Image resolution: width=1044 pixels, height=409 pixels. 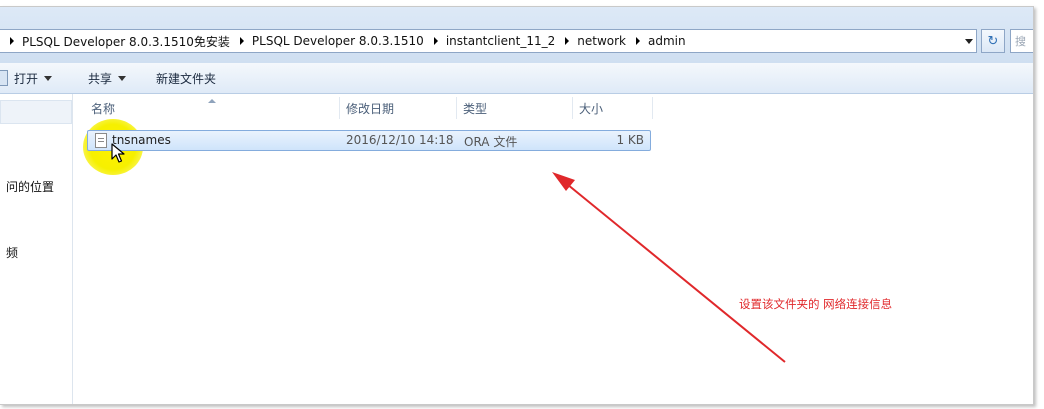 What do you see at coordinates (669, 267) in the screenshot?
I see `annotation-arrow` at bounding box center [669, 267].